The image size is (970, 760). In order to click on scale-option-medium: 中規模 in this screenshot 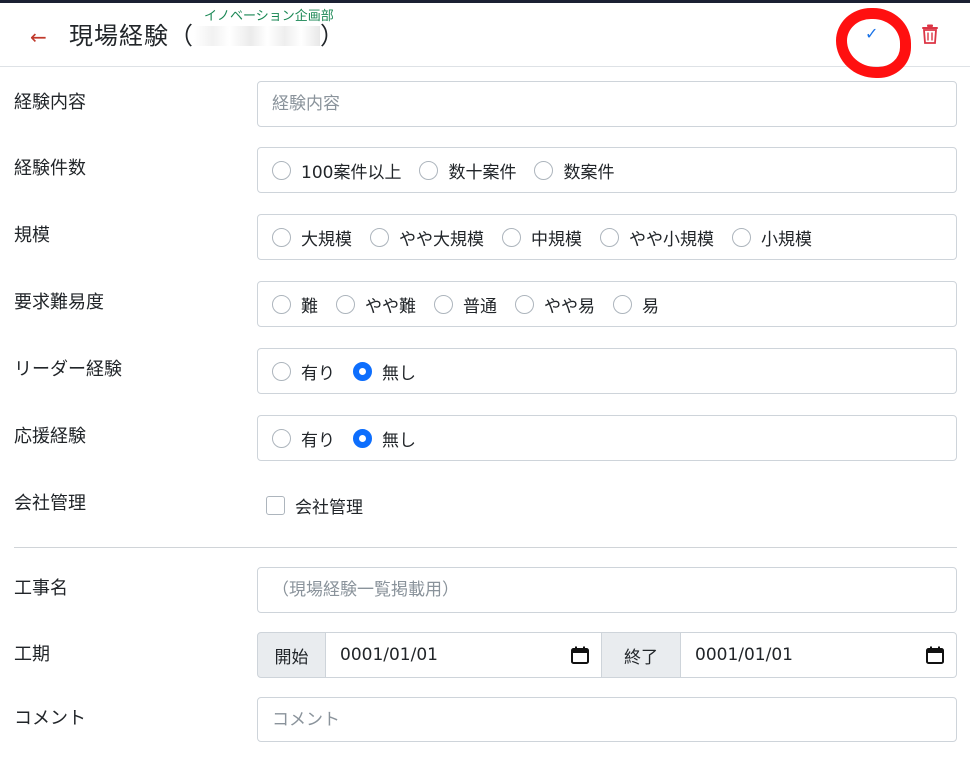, I will do `click(542, 237)`.